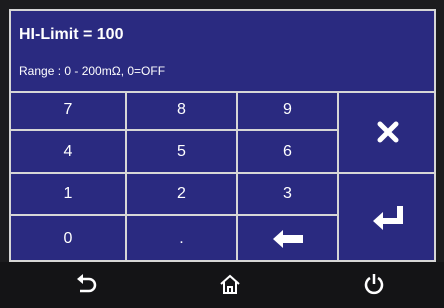 The width and height of the screenshot is (444, 308). What do you see at coordinates (71, 34) in the screenshot?
I see `limit-title: HI-Limit = 100` at bounding box center [71, 34].